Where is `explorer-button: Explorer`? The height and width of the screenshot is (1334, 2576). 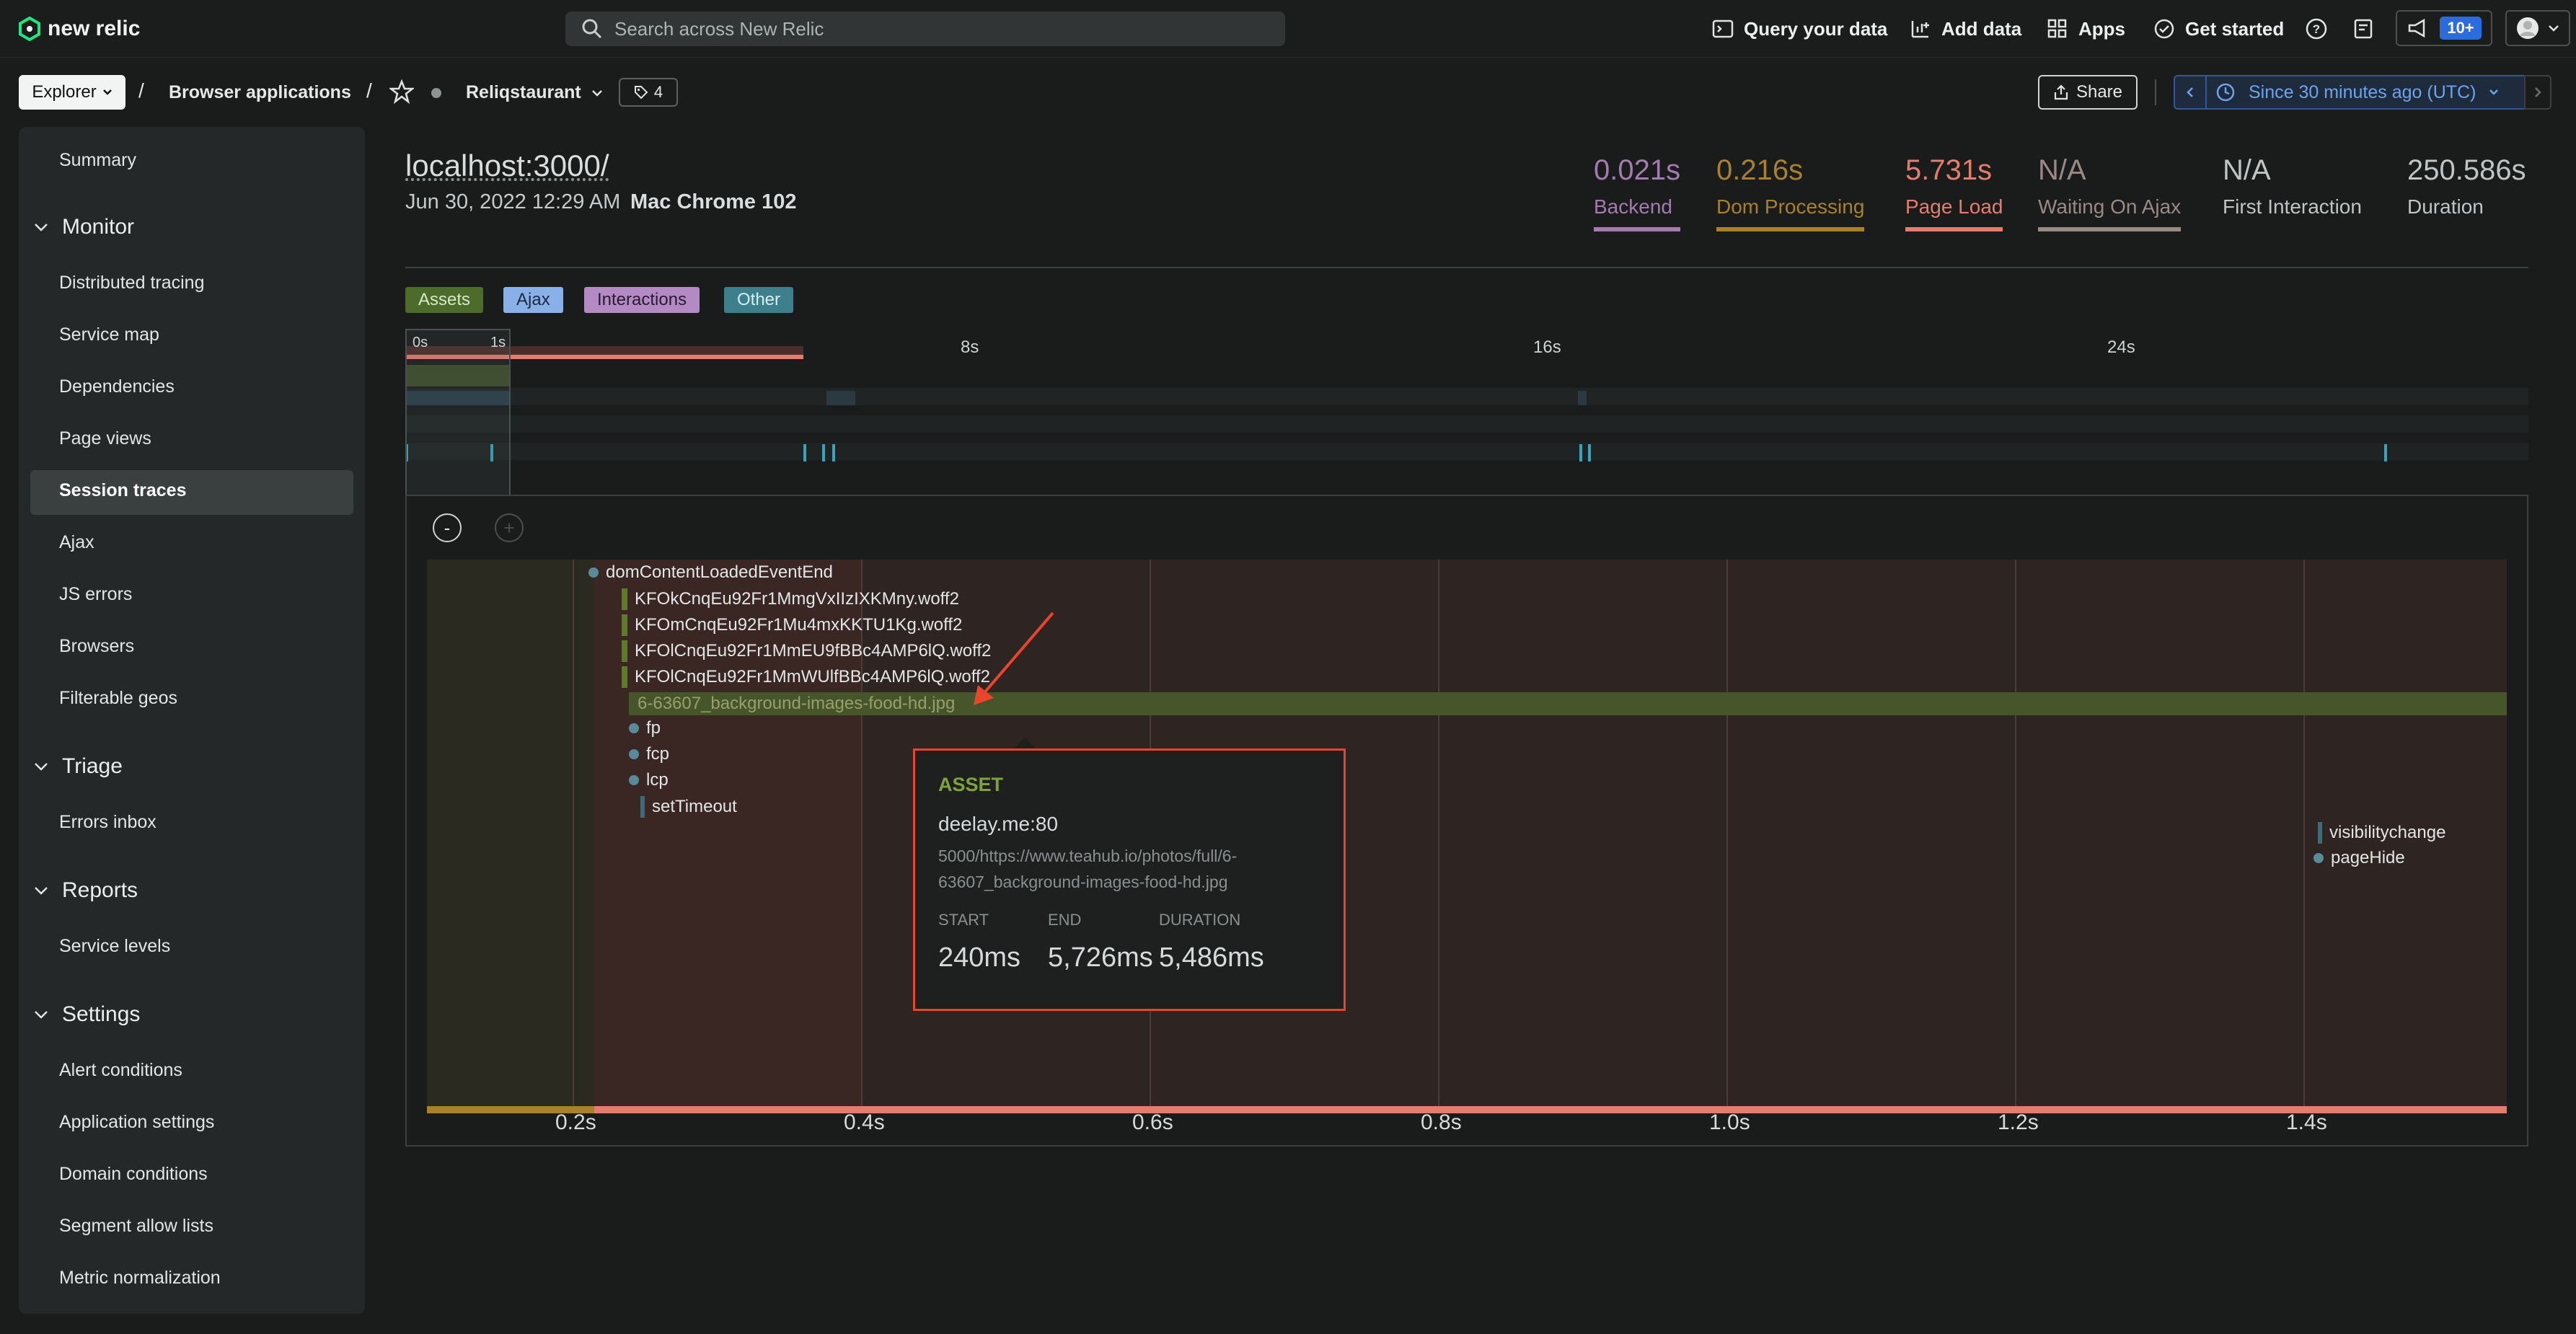 explorer-button: Explorer is located at coordinates (72, 92).